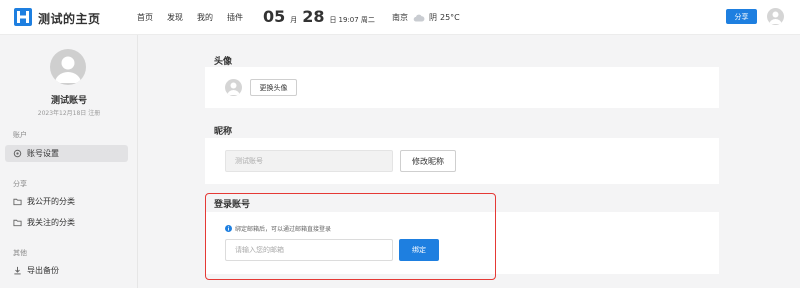  What do you see at coordinates (68, 101) in the screenshot?
I see `profile-name: 测试账号` at bounding box center [68, 101].